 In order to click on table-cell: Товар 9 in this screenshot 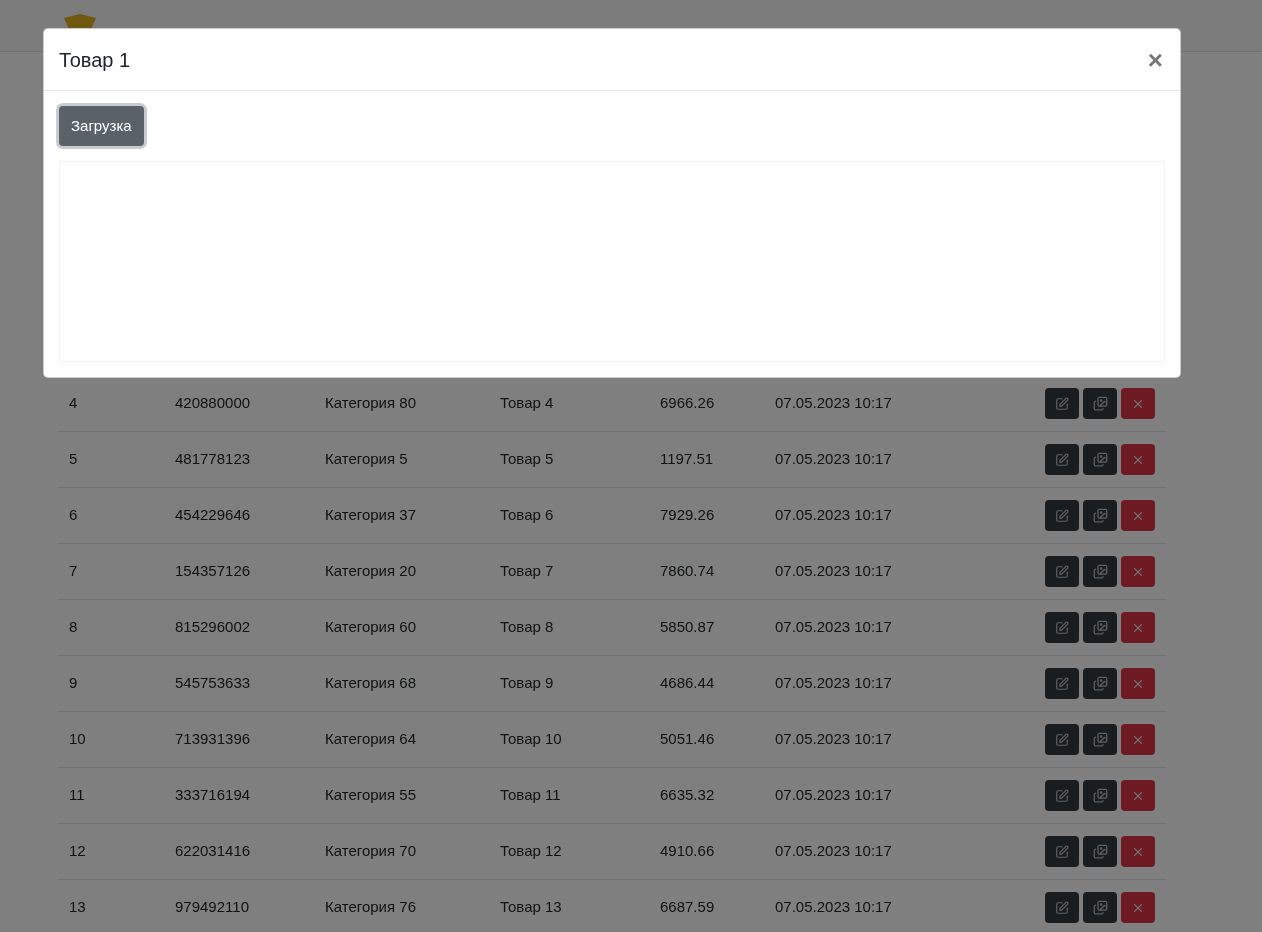, I will do `click(527, 683)`.